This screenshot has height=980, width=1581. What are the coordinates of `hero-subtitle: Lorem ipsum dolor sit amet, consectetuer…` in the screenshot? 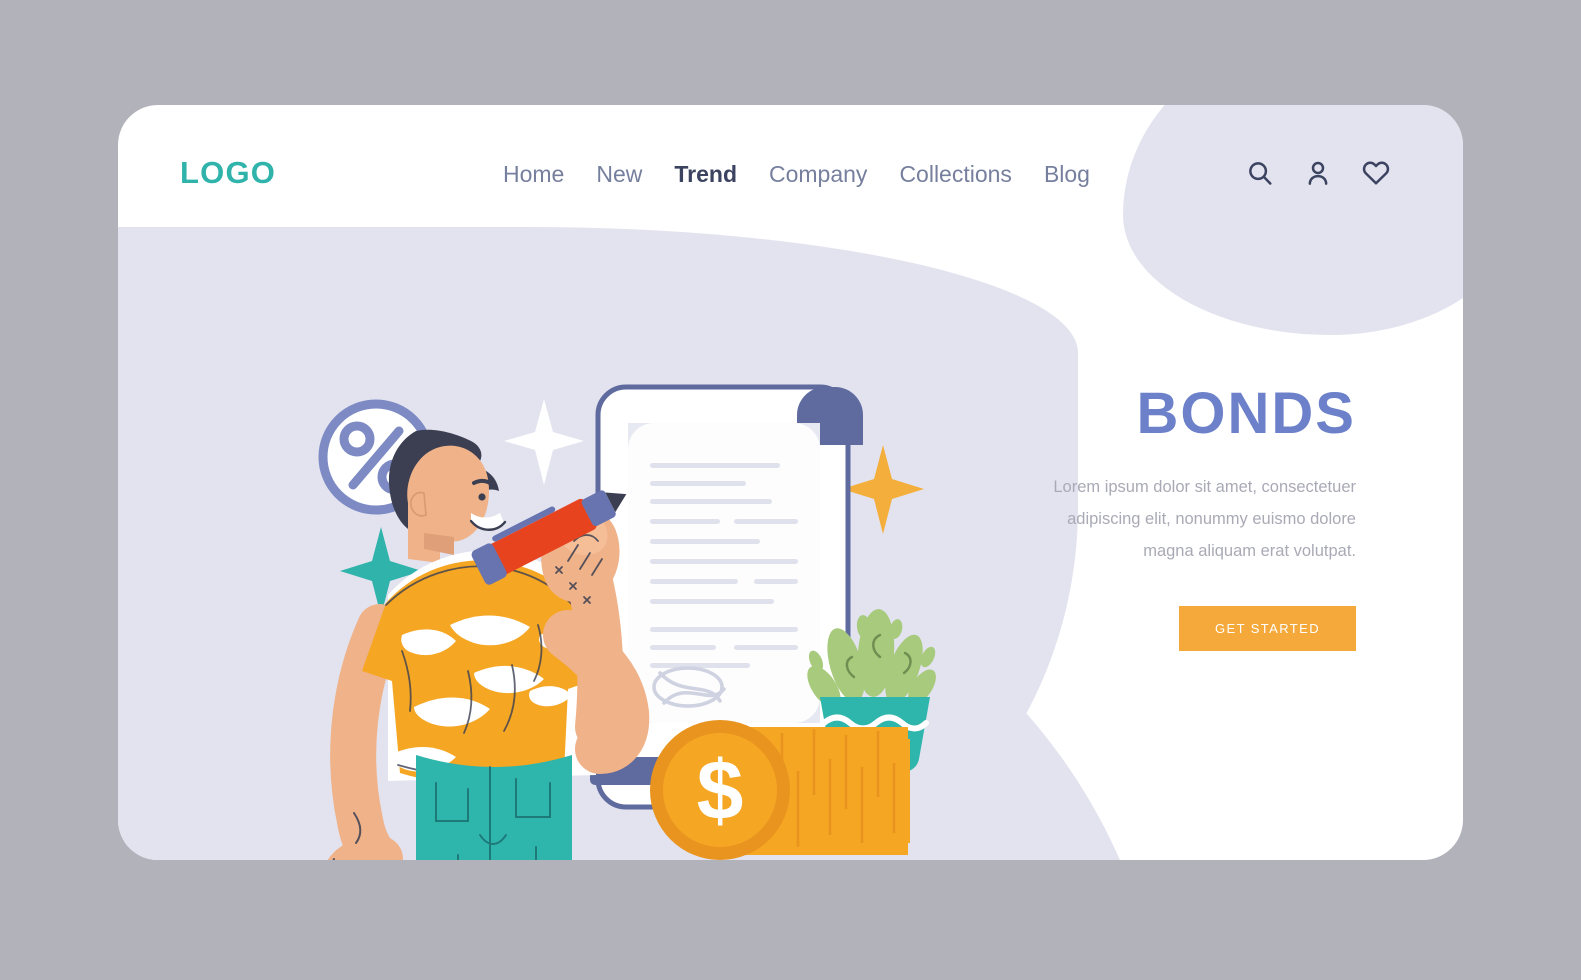 It's located at (1204, 519).